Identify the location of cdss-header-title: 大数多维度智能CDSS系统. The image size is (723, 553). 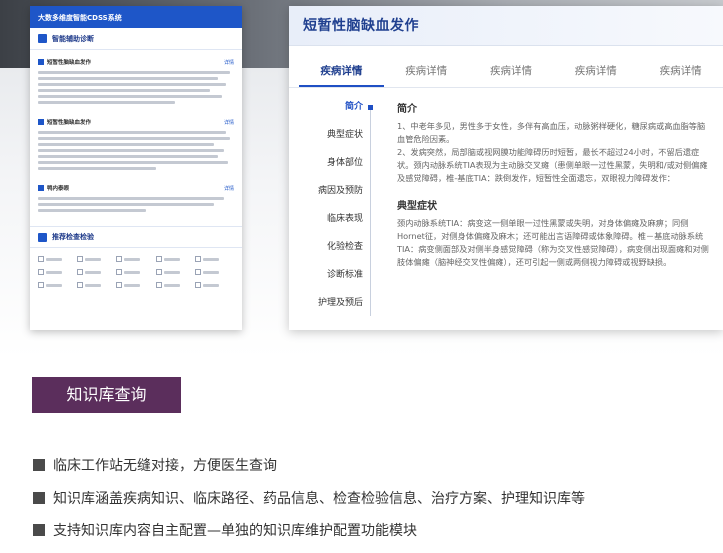
(136, 17).